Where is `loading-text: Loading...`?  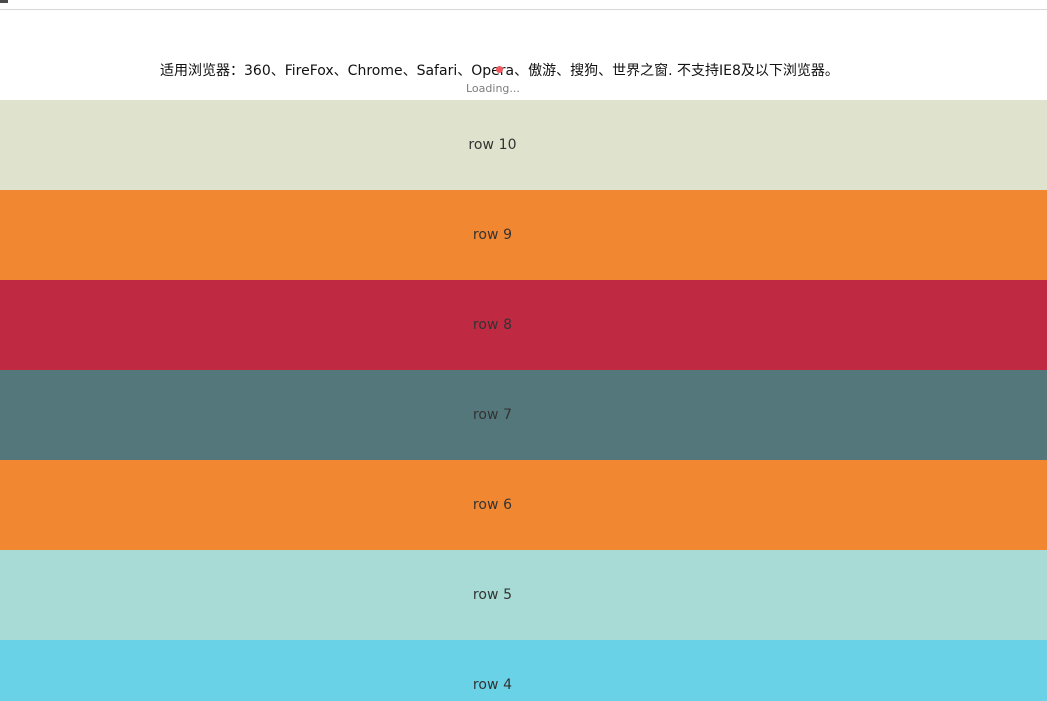 loading-text: Loading... is located at coordinates (493, 88).